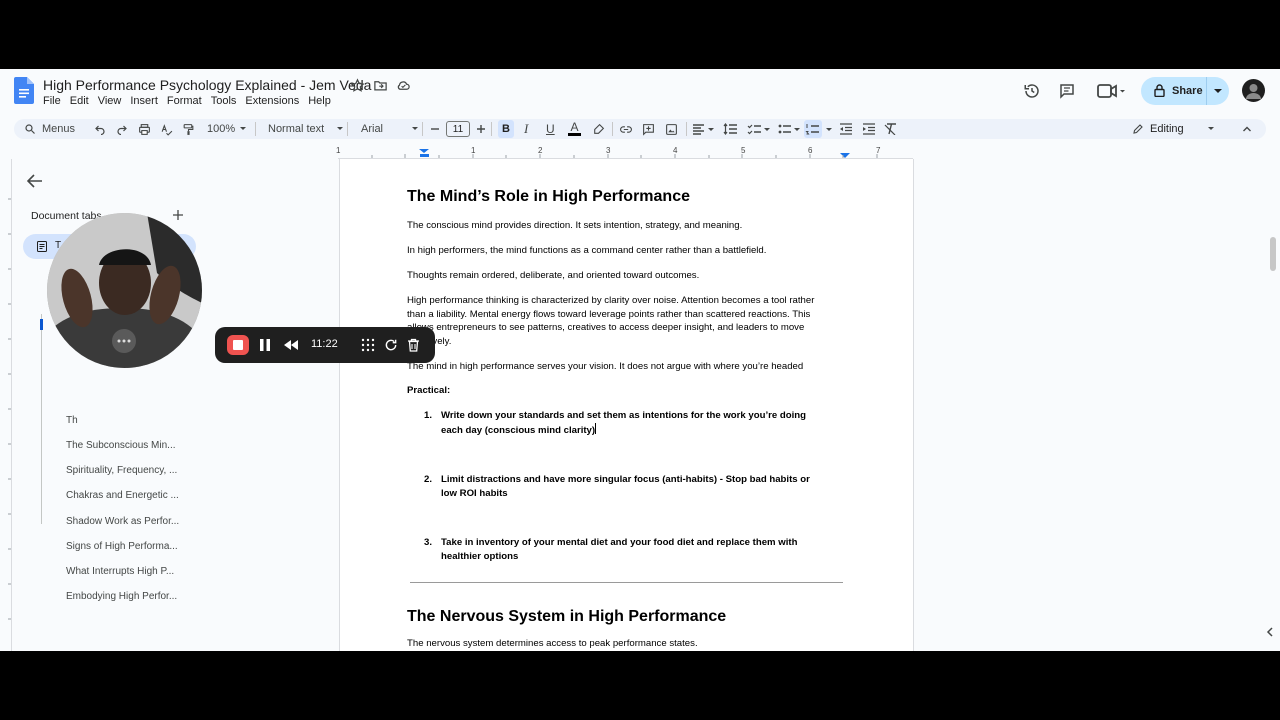 The height and width of the screenshot is (720, 1280). What do you see at coordinates (474, 493) in the screenshot?
I see `list-item-line: low ROI habits` at bounding box center [474, 493].